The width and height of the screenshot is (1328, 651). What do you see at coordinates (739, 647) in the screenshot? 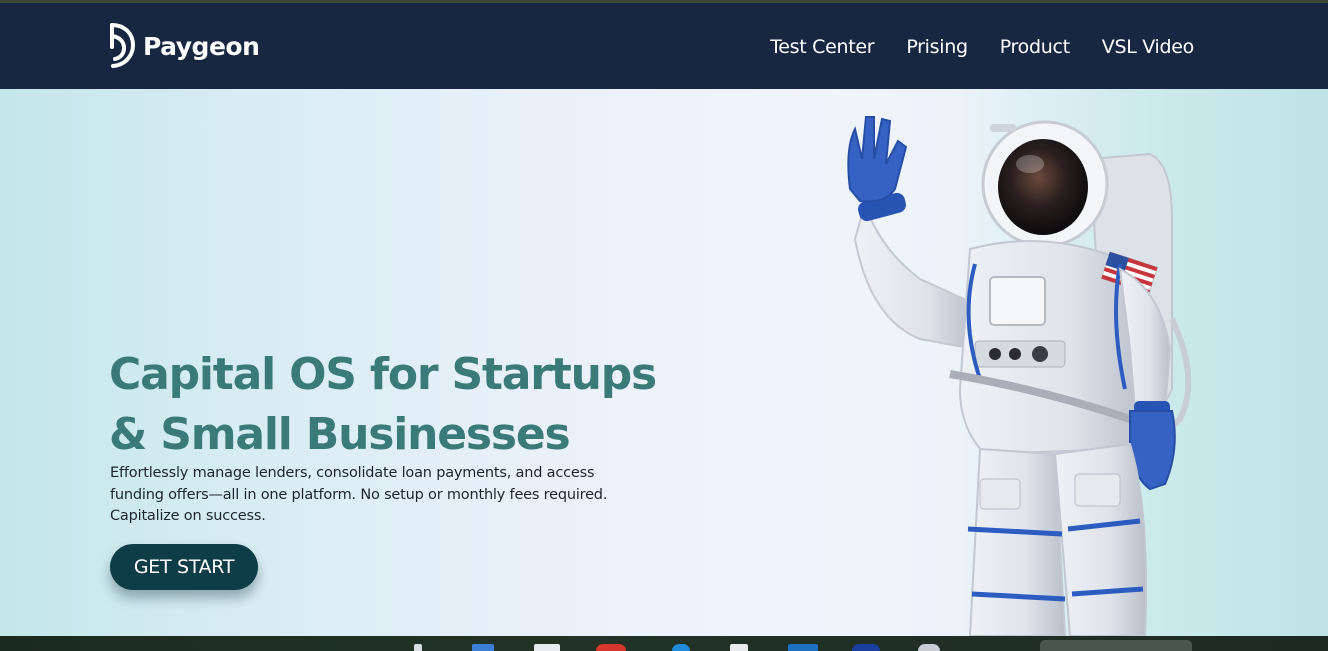
I see `settings-icon` at bounding box center [739, 647].